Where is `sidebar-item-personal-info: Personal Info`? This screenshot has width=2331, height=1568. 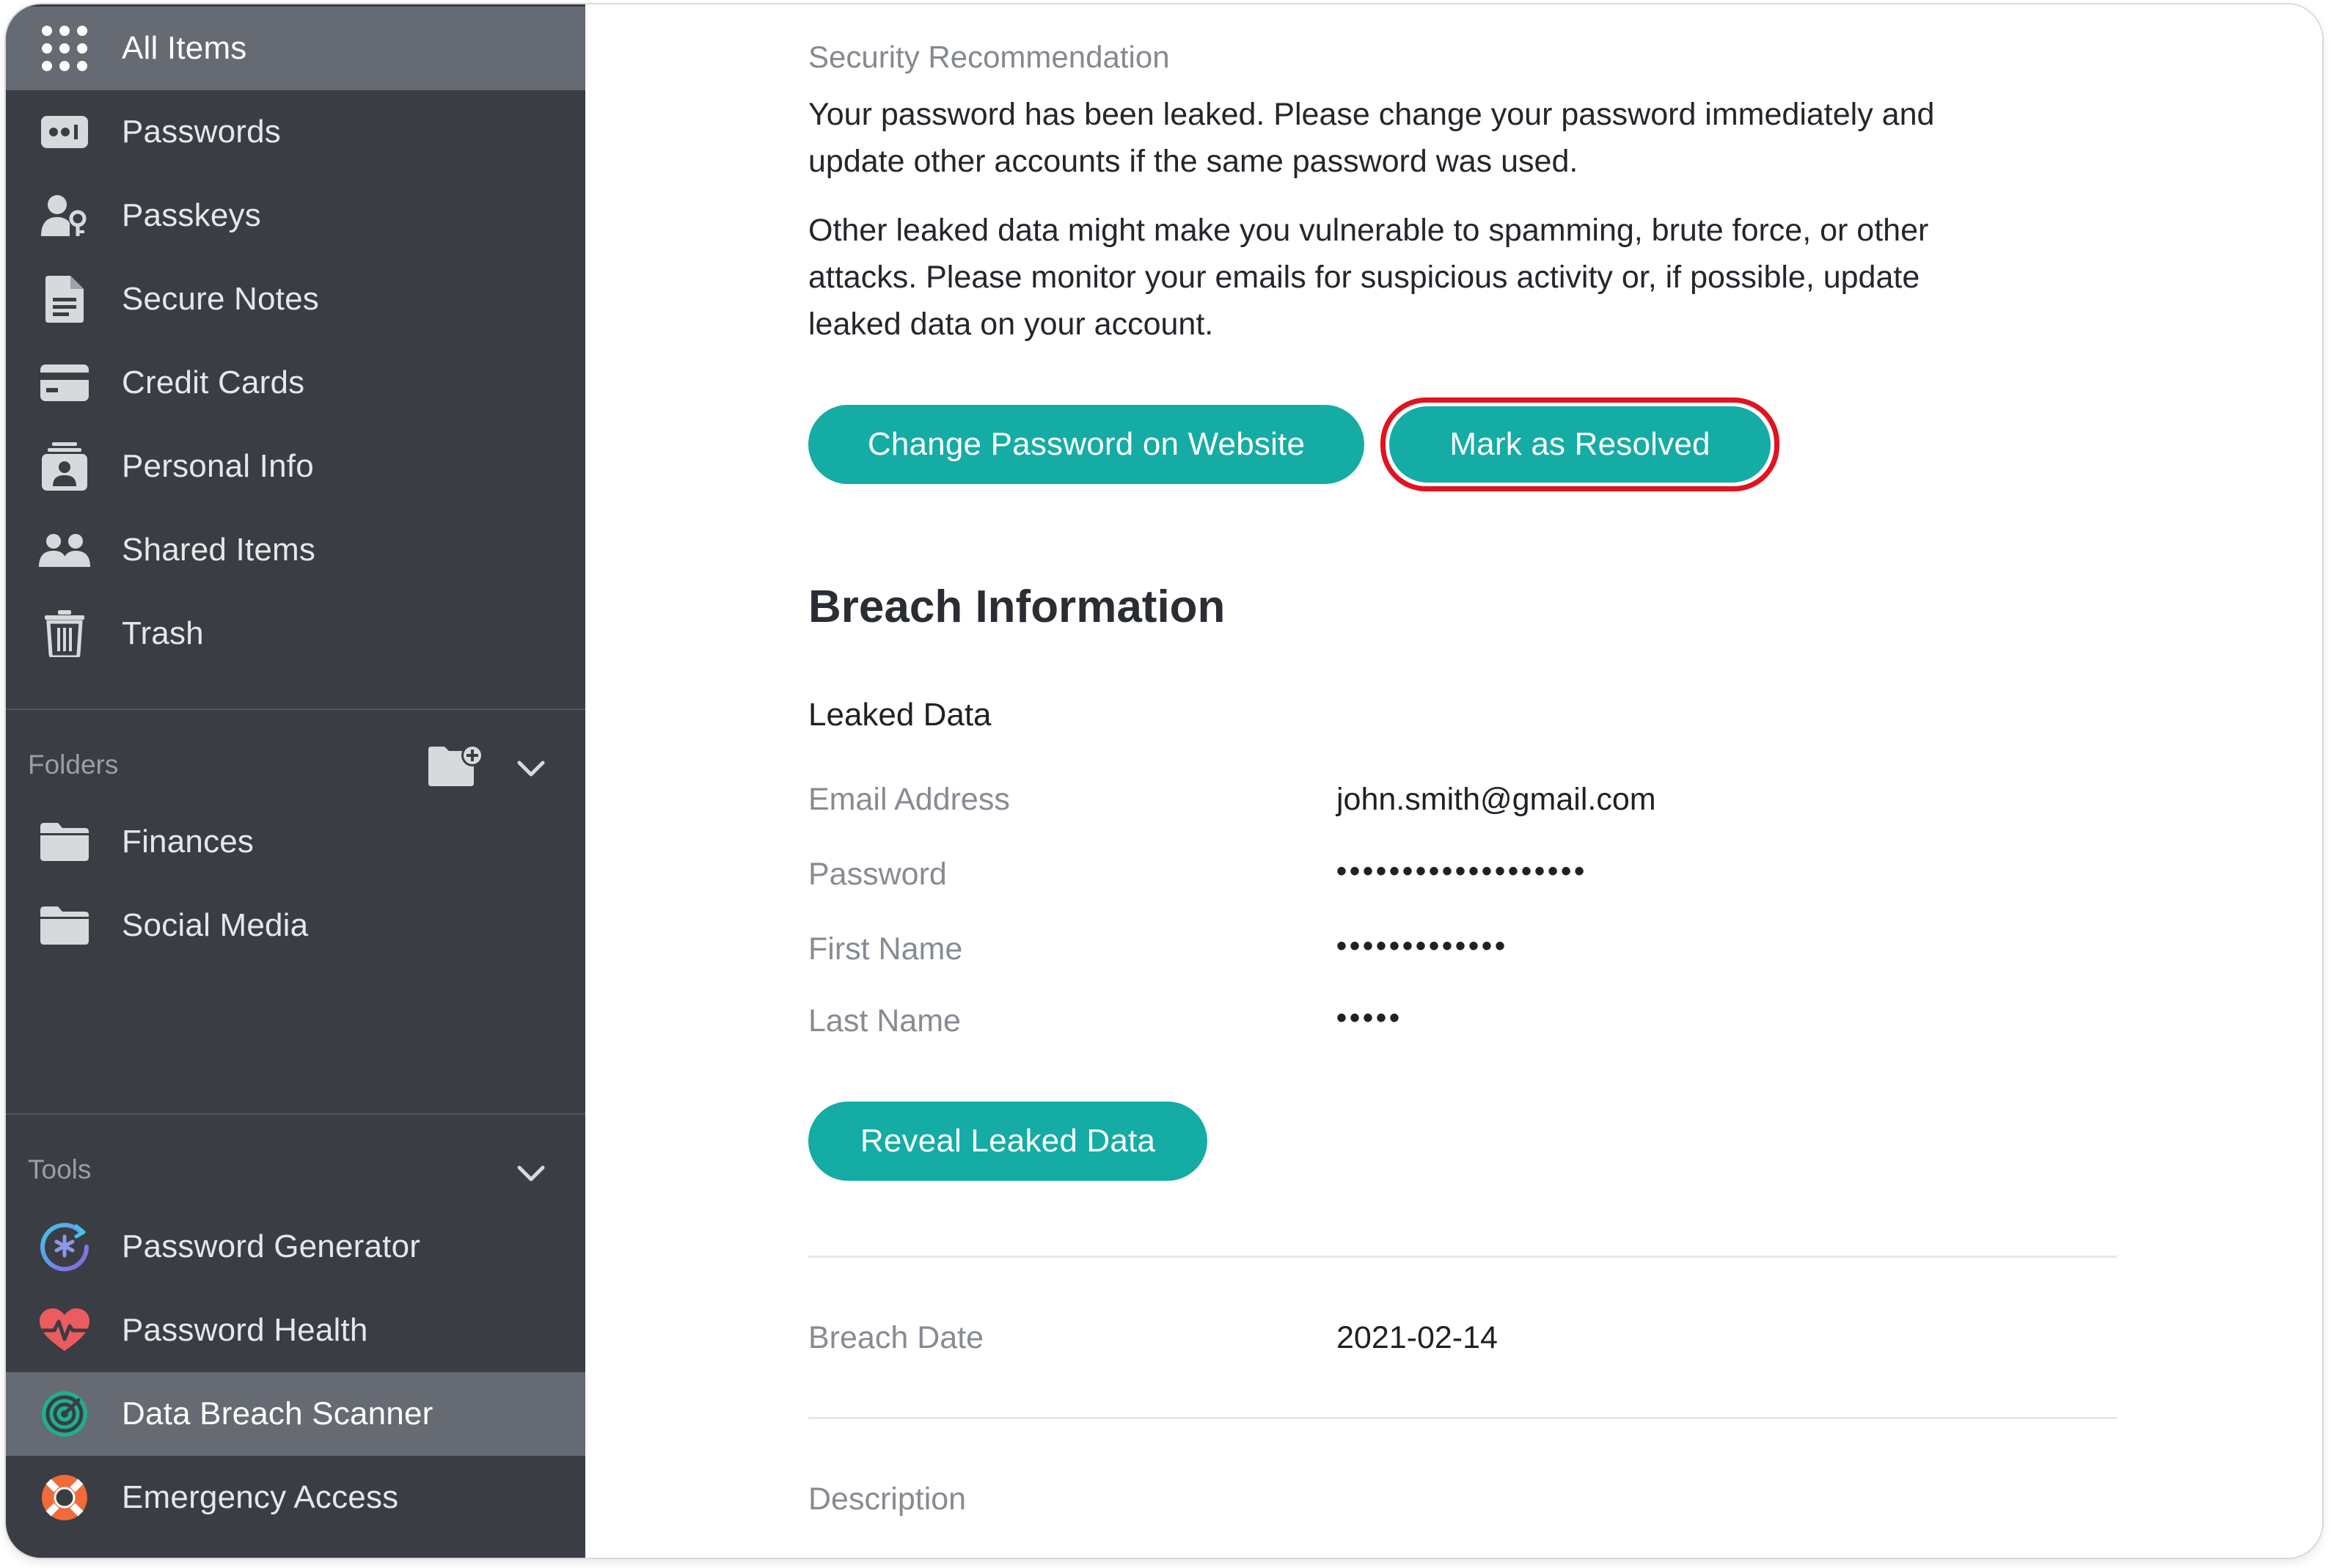 sidebar-item-personal-info: Personal Info is located at coordinates (295, 466).